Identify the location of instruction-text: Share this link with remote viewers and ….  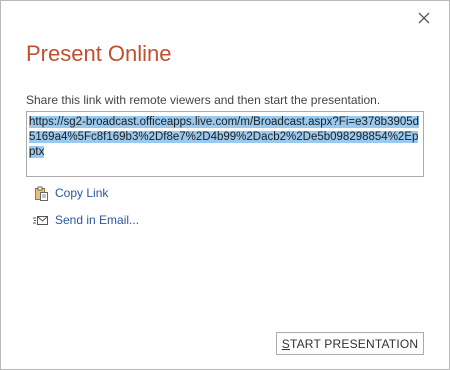
(203, 100).